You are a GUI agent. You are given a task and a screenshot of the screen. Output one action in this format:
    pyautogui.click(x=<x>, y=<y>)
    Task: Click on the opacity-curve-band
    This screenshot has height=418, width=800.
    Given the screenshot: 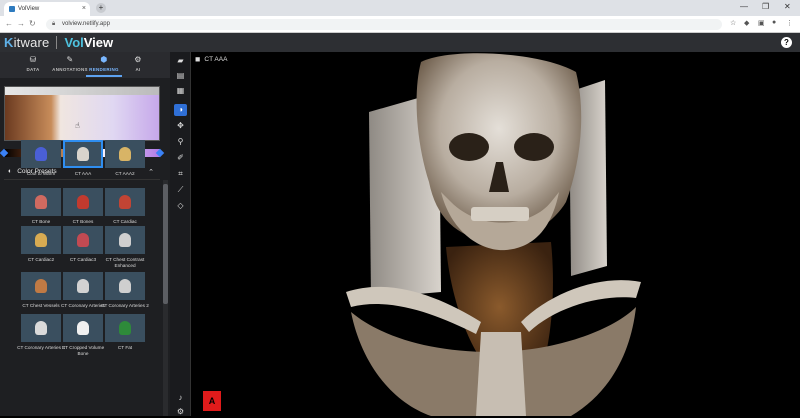 What is the action you would take?
    pyautogui.click(x=82, y=91)
    